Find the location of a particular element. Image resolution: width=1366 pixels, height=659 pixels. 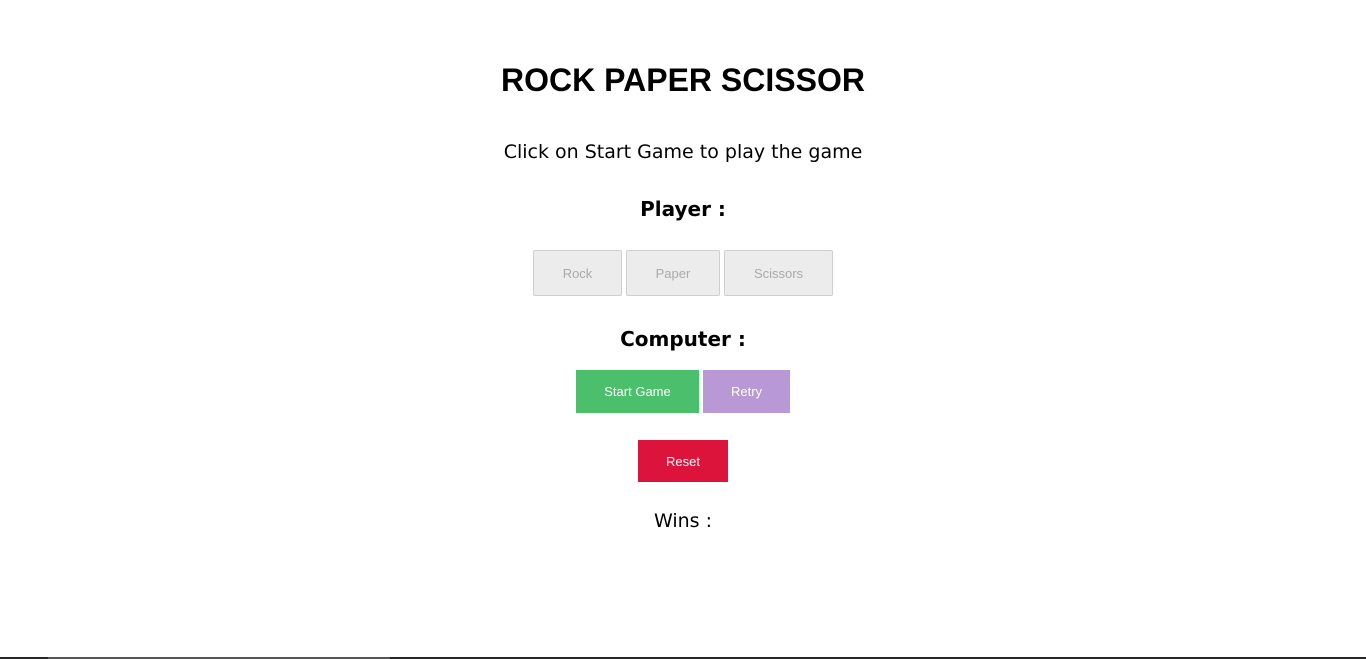

reset-button: Reset is located at coordinates (683, 461).